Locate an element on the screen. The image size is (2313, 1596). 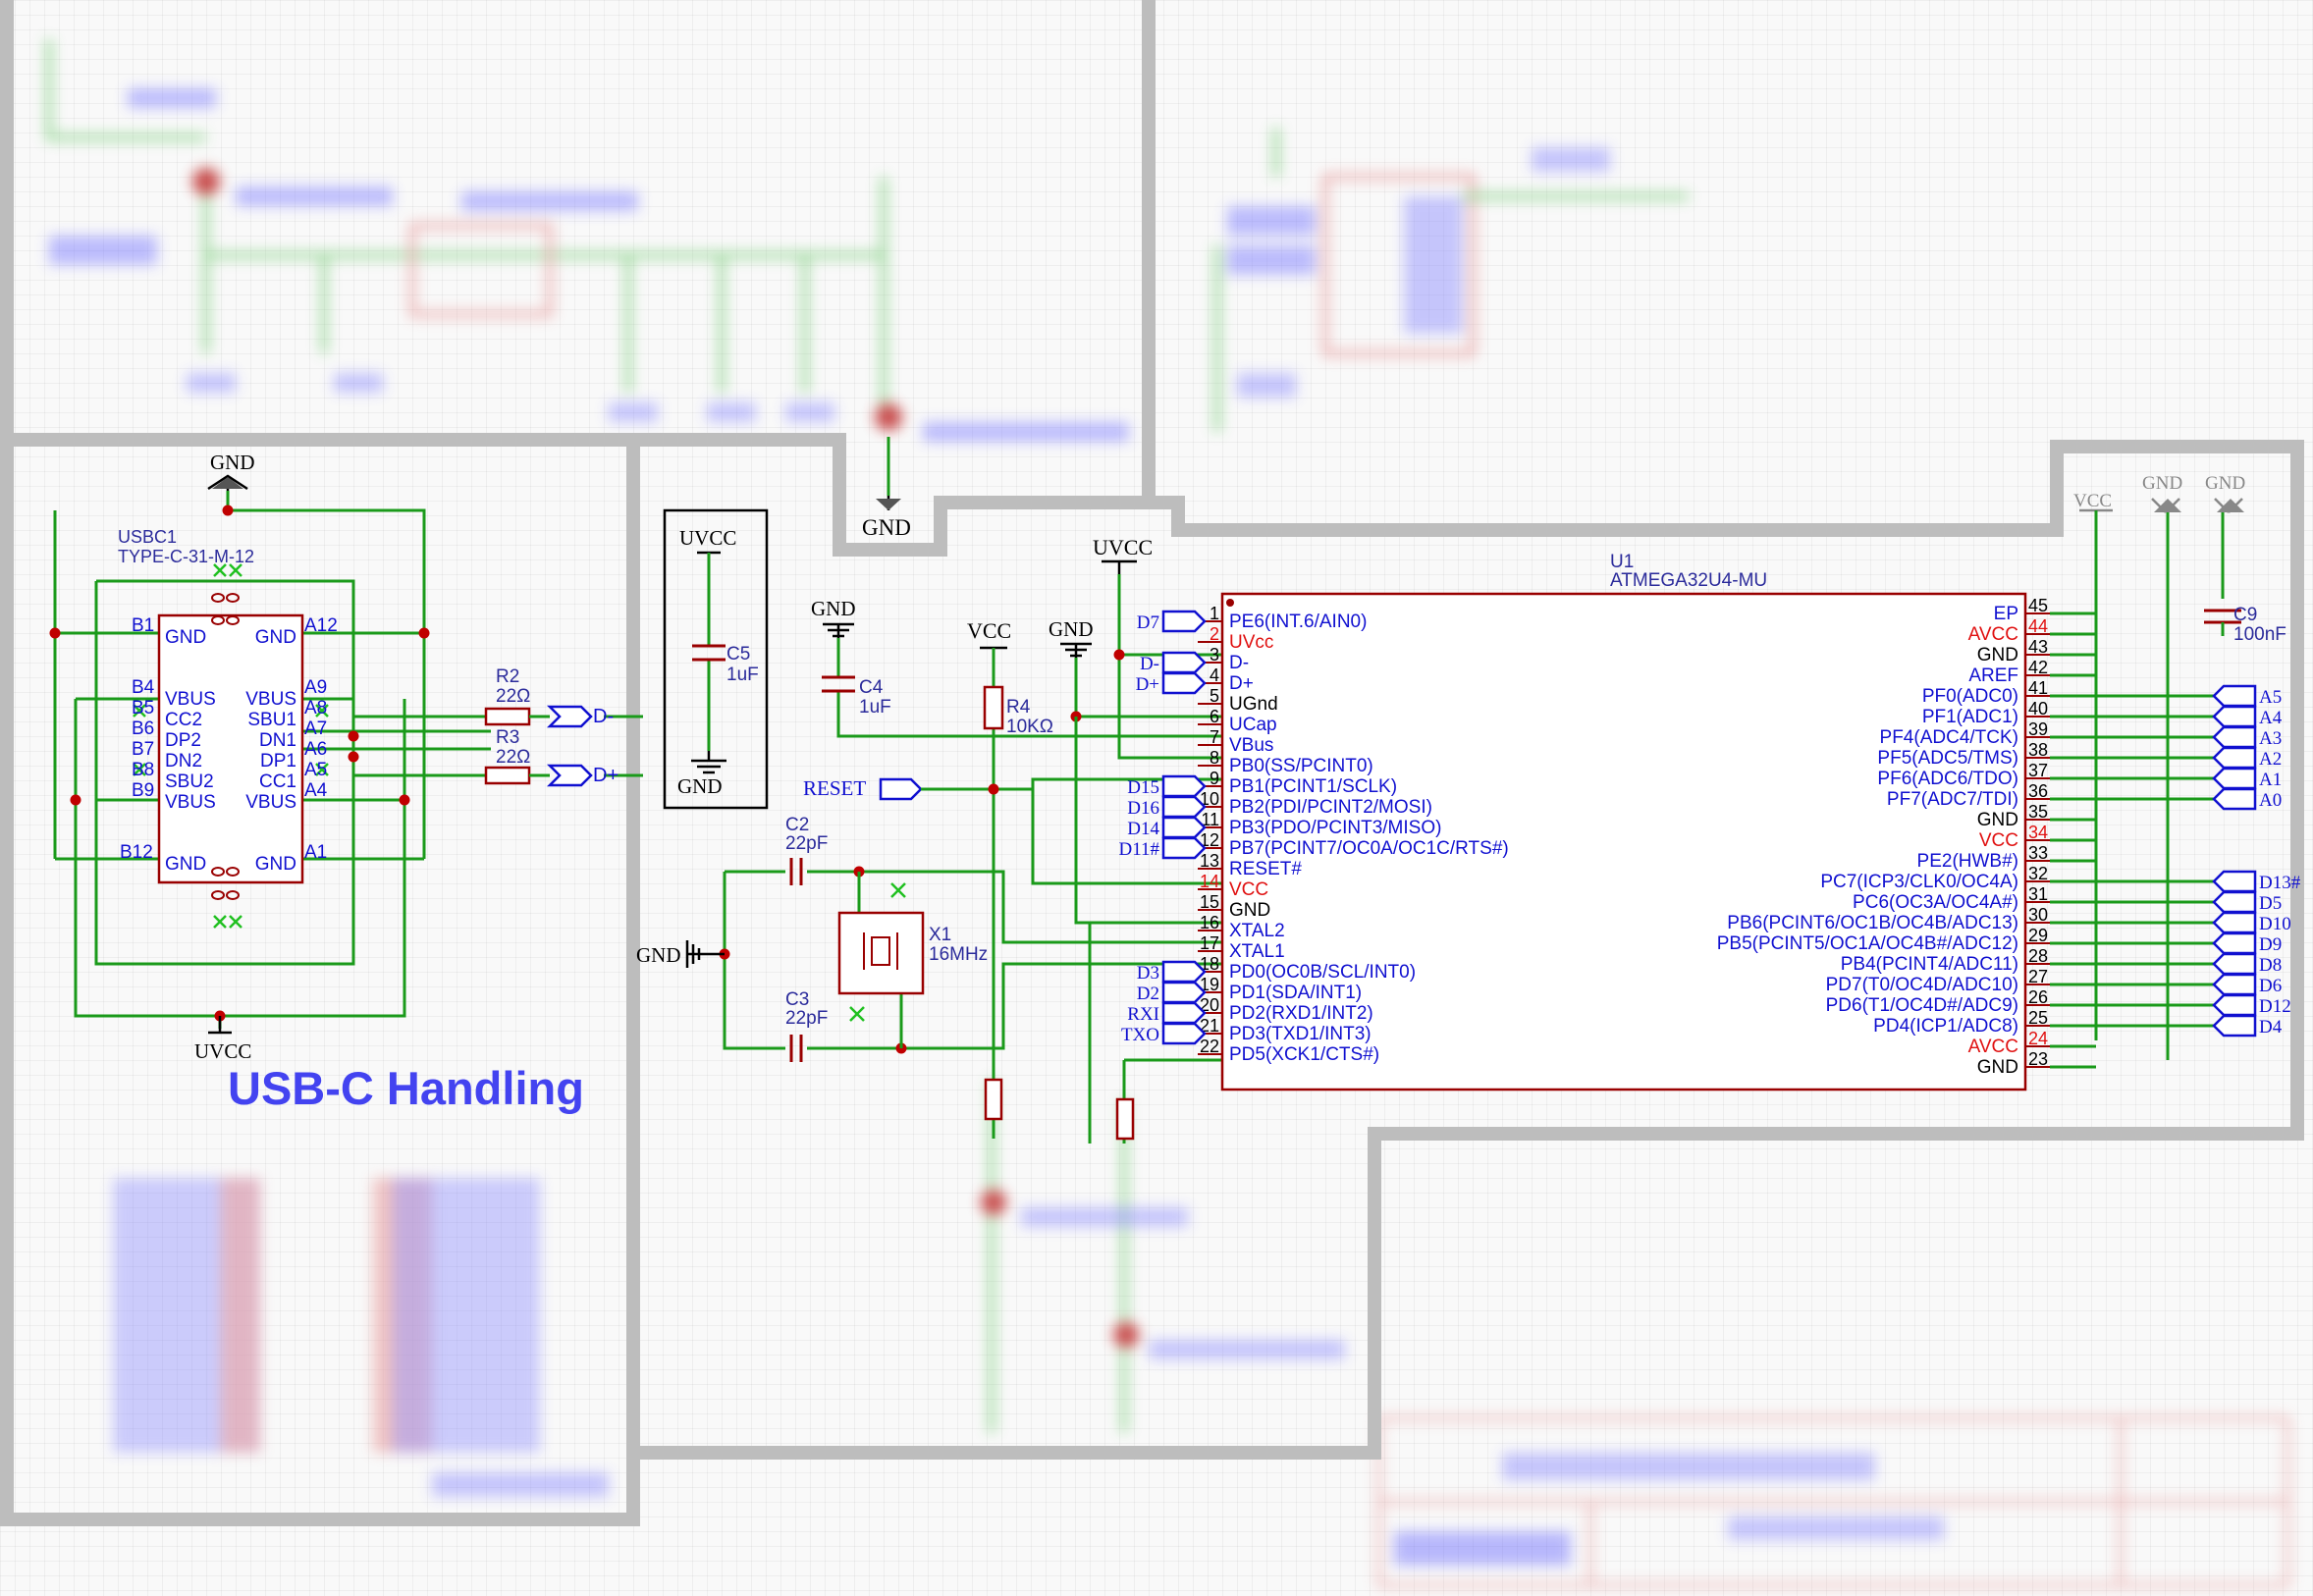
mcu-pin-label: VBus is located at coordinates (1251, 745).